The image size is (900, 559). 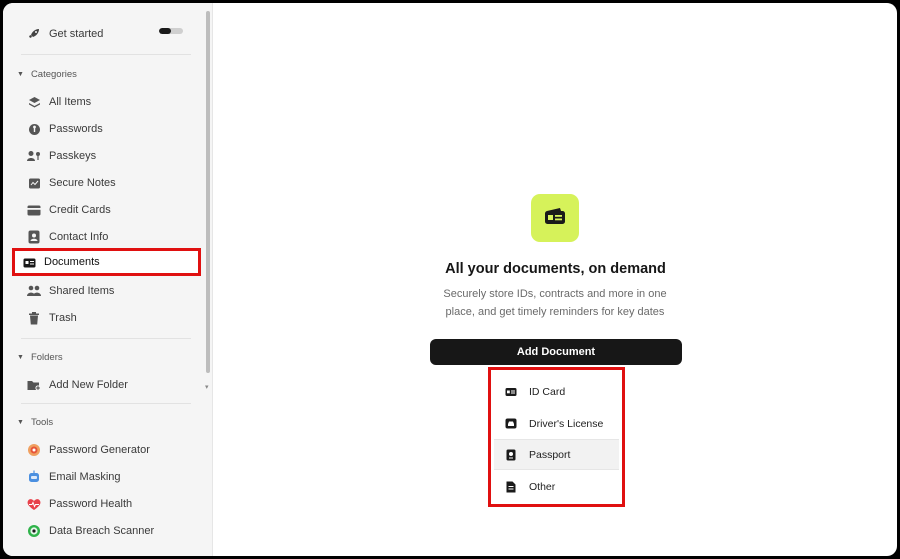 I want to click on sidebar-item-documents: Documents, so click(x=106, y=262).